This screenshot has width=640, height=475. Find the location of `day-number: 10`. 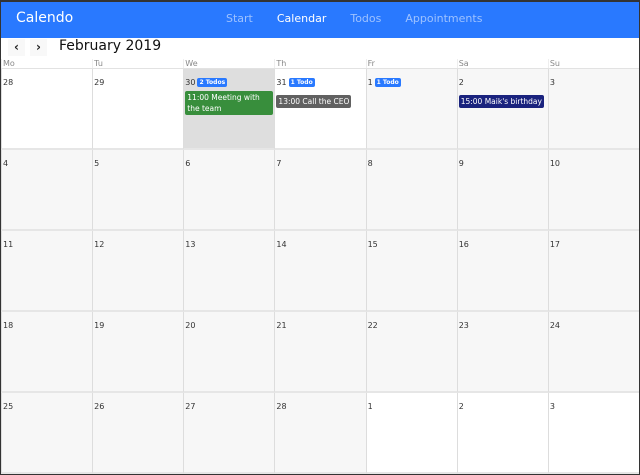

day-number: 10 is located at coordinates (555, 163).